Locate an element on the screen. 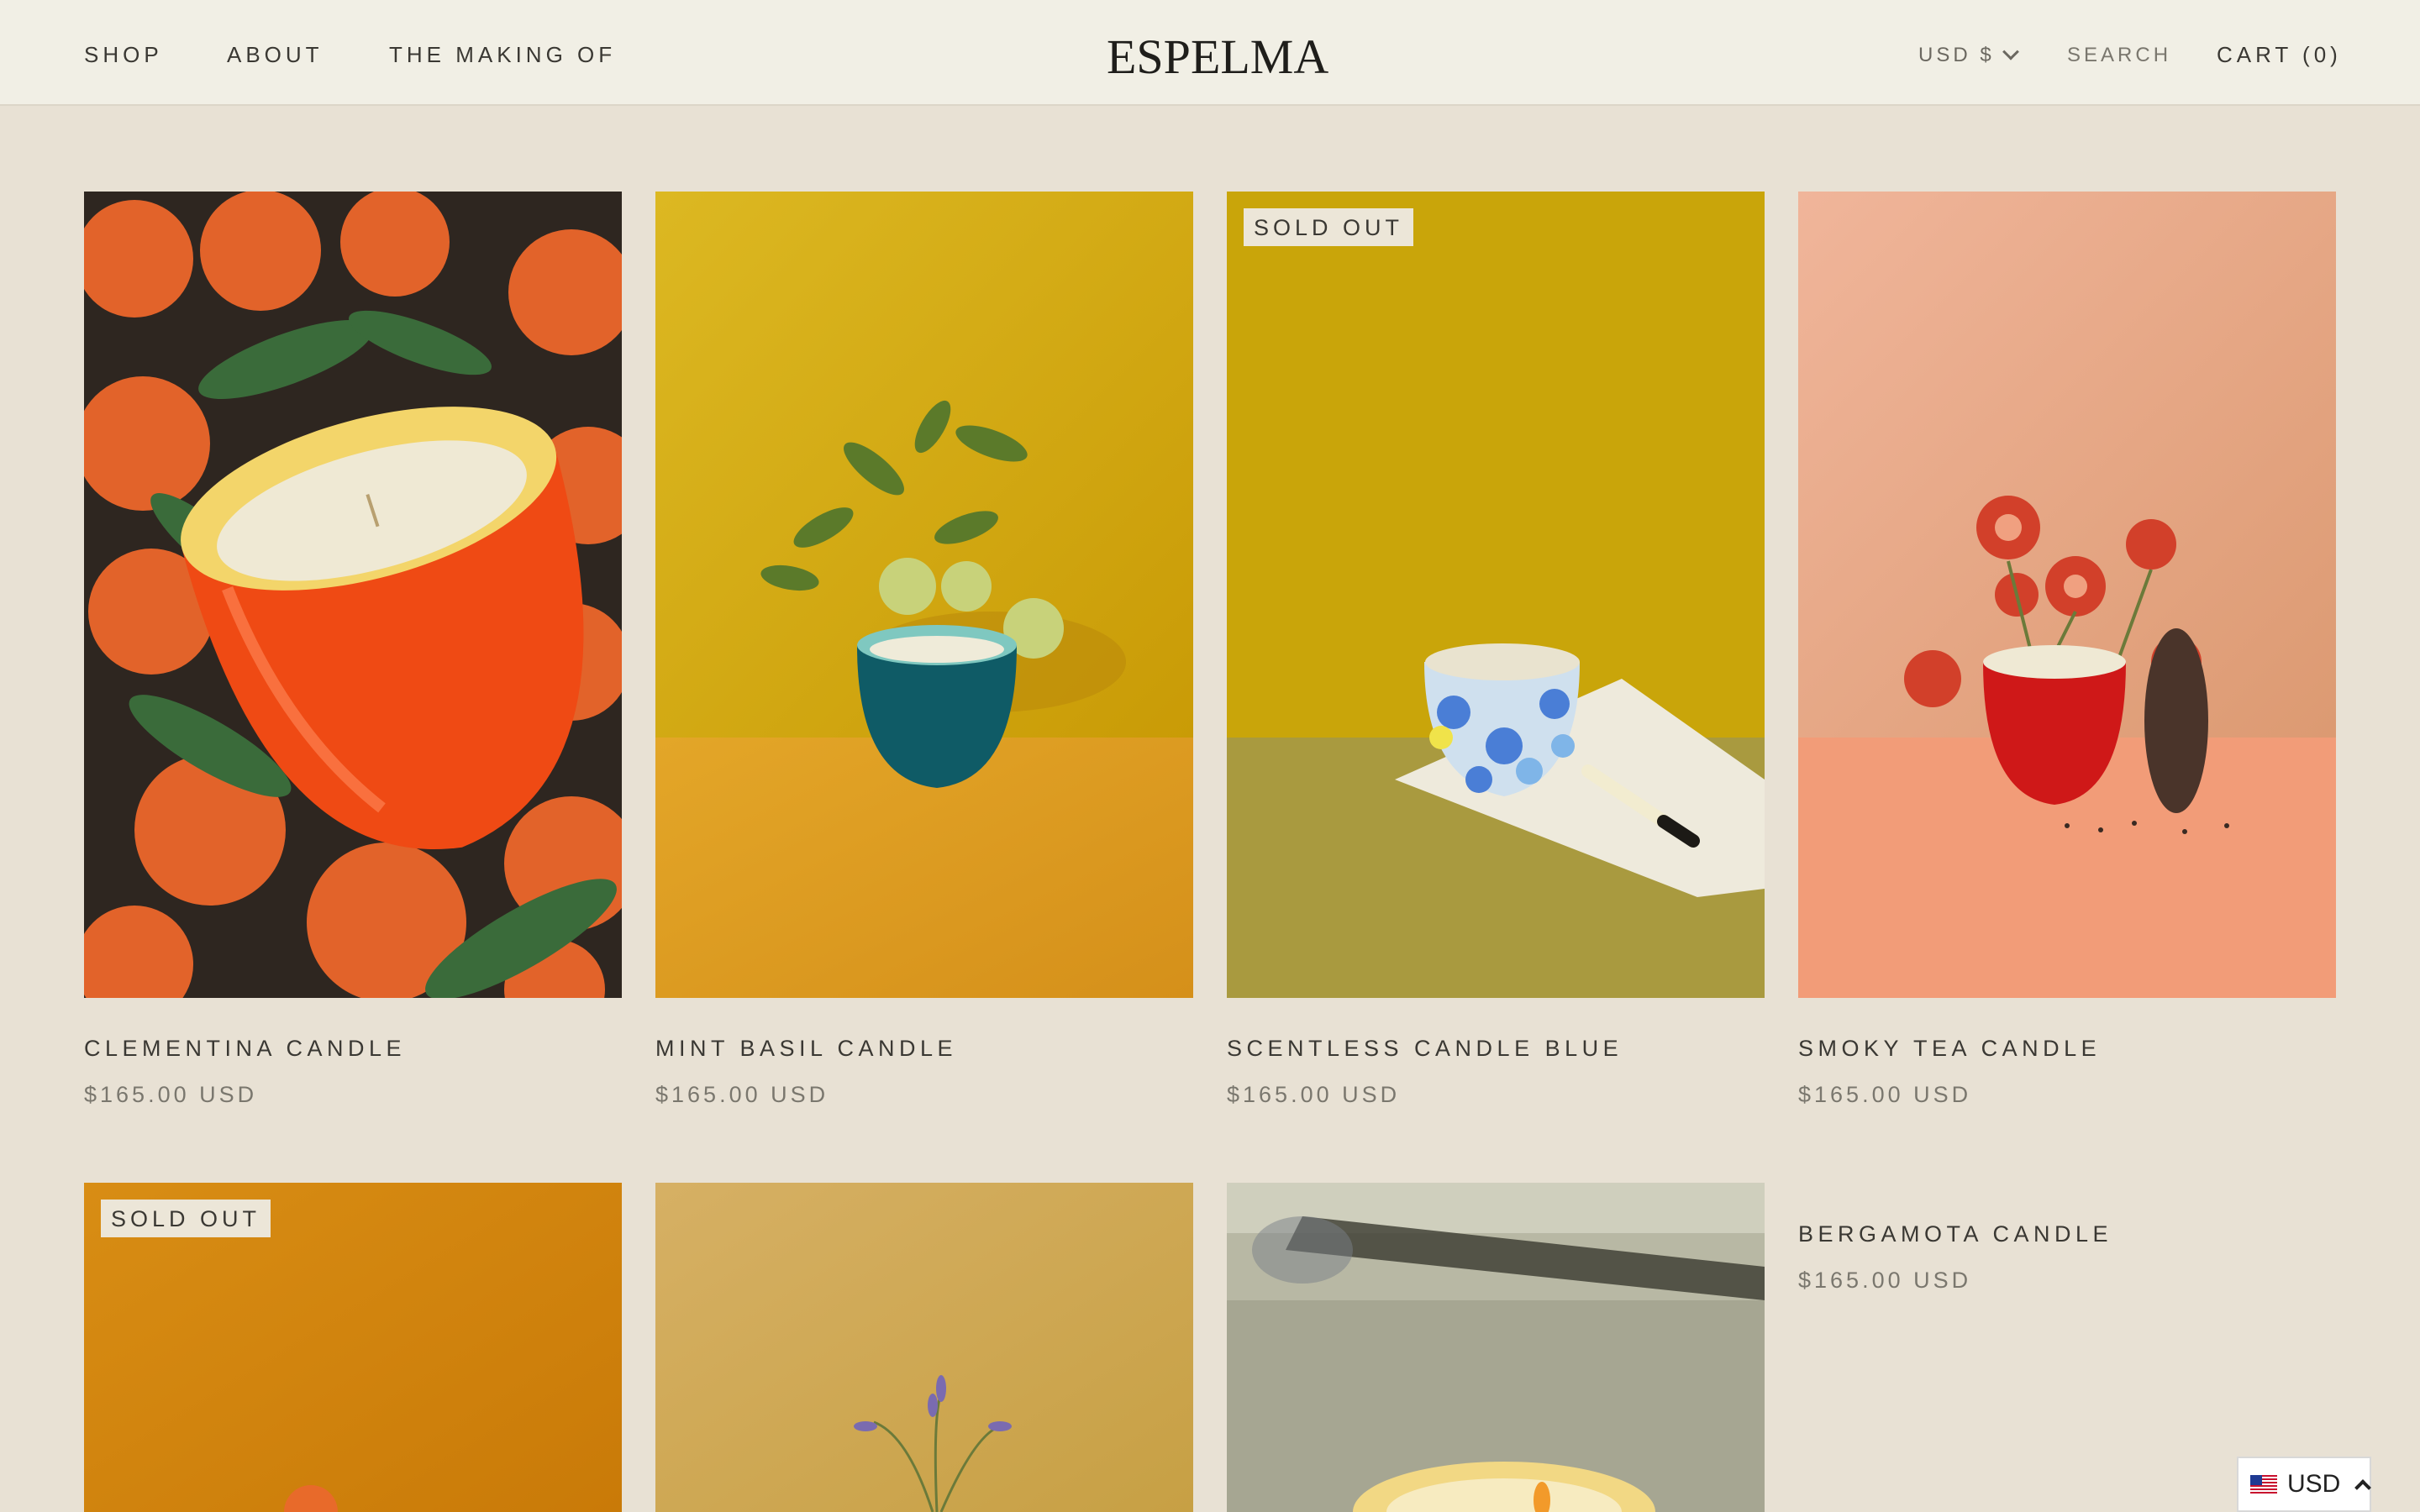 The image size is (2420, 1512). product-image-clementina is located at coordinates (353, 595).